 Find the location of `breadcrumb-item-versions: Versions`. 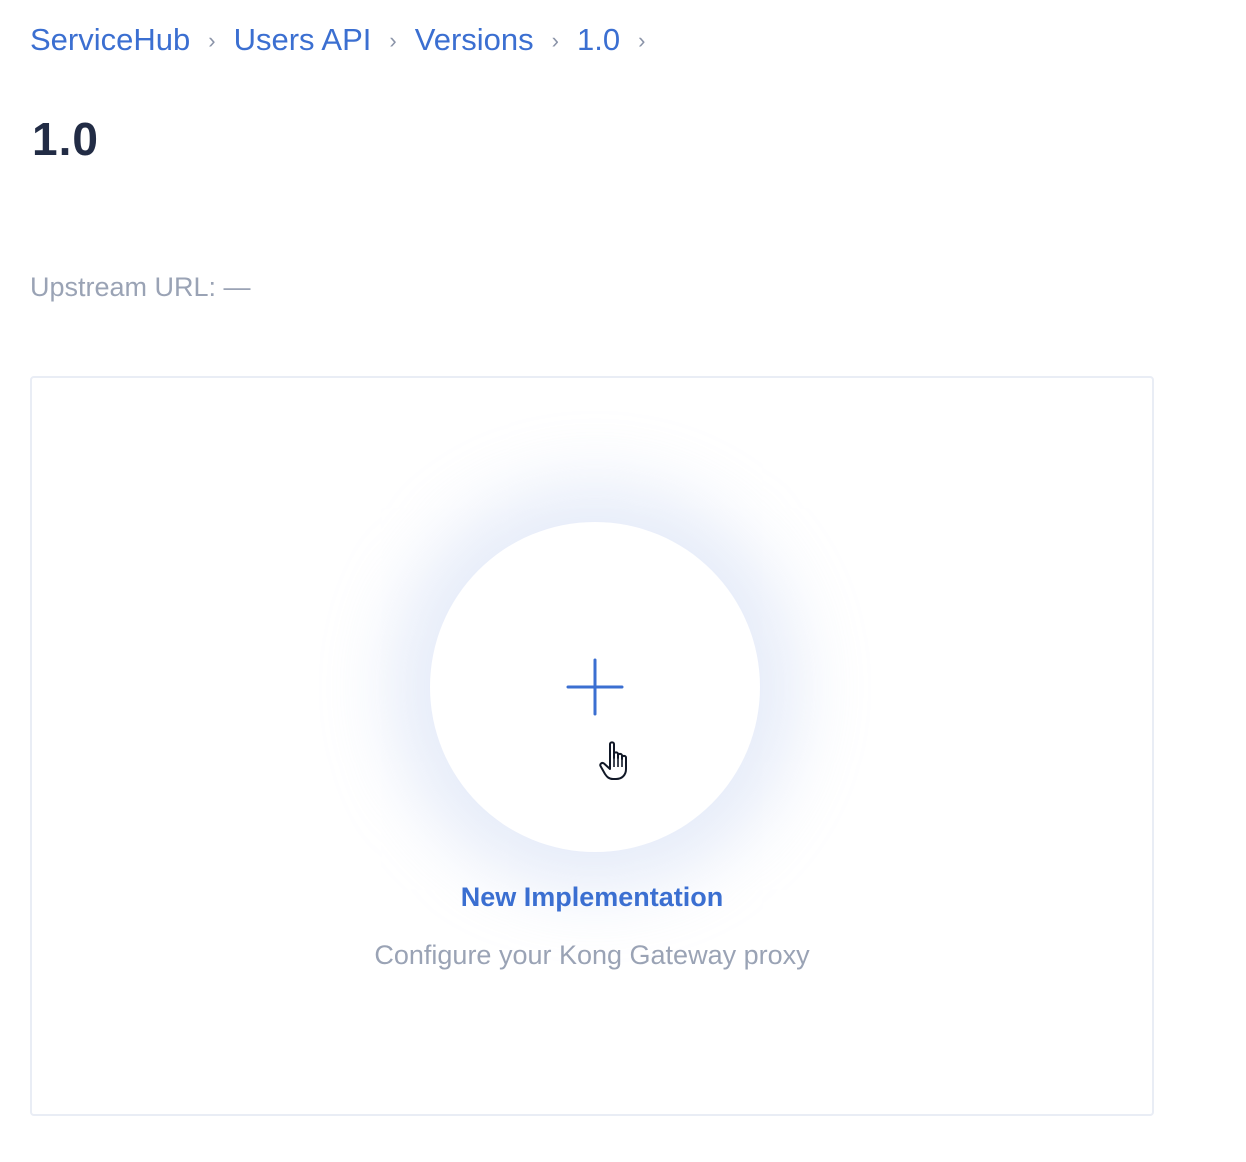

breadcrumb-item-versions: Versions is located at coordinates (474, 40).